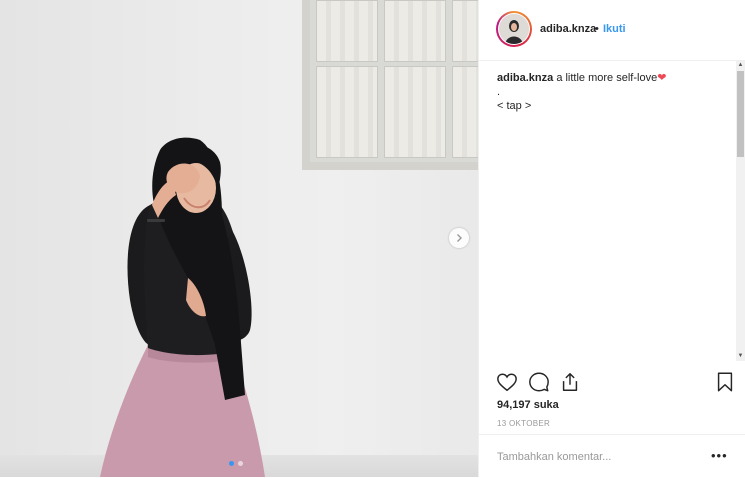  I want to click on comment-input, so click(597, 457).